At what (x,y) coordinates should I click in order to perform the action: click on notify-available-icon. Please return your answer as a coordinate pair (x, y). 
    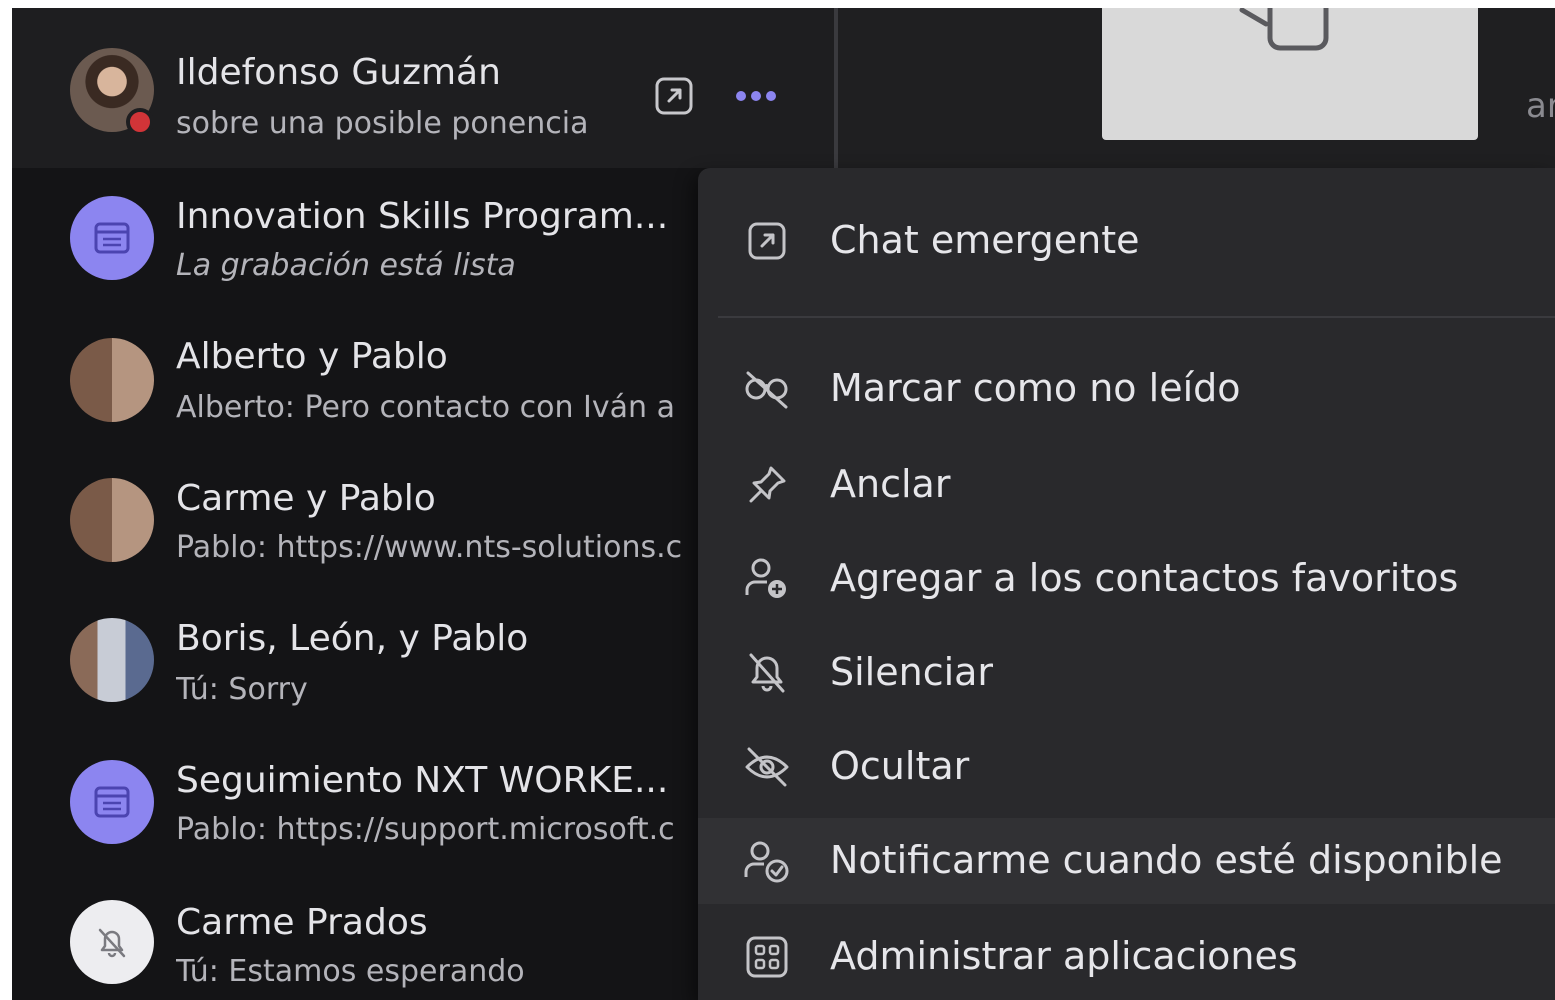
    Looking at the image, I should click on (767, 861).